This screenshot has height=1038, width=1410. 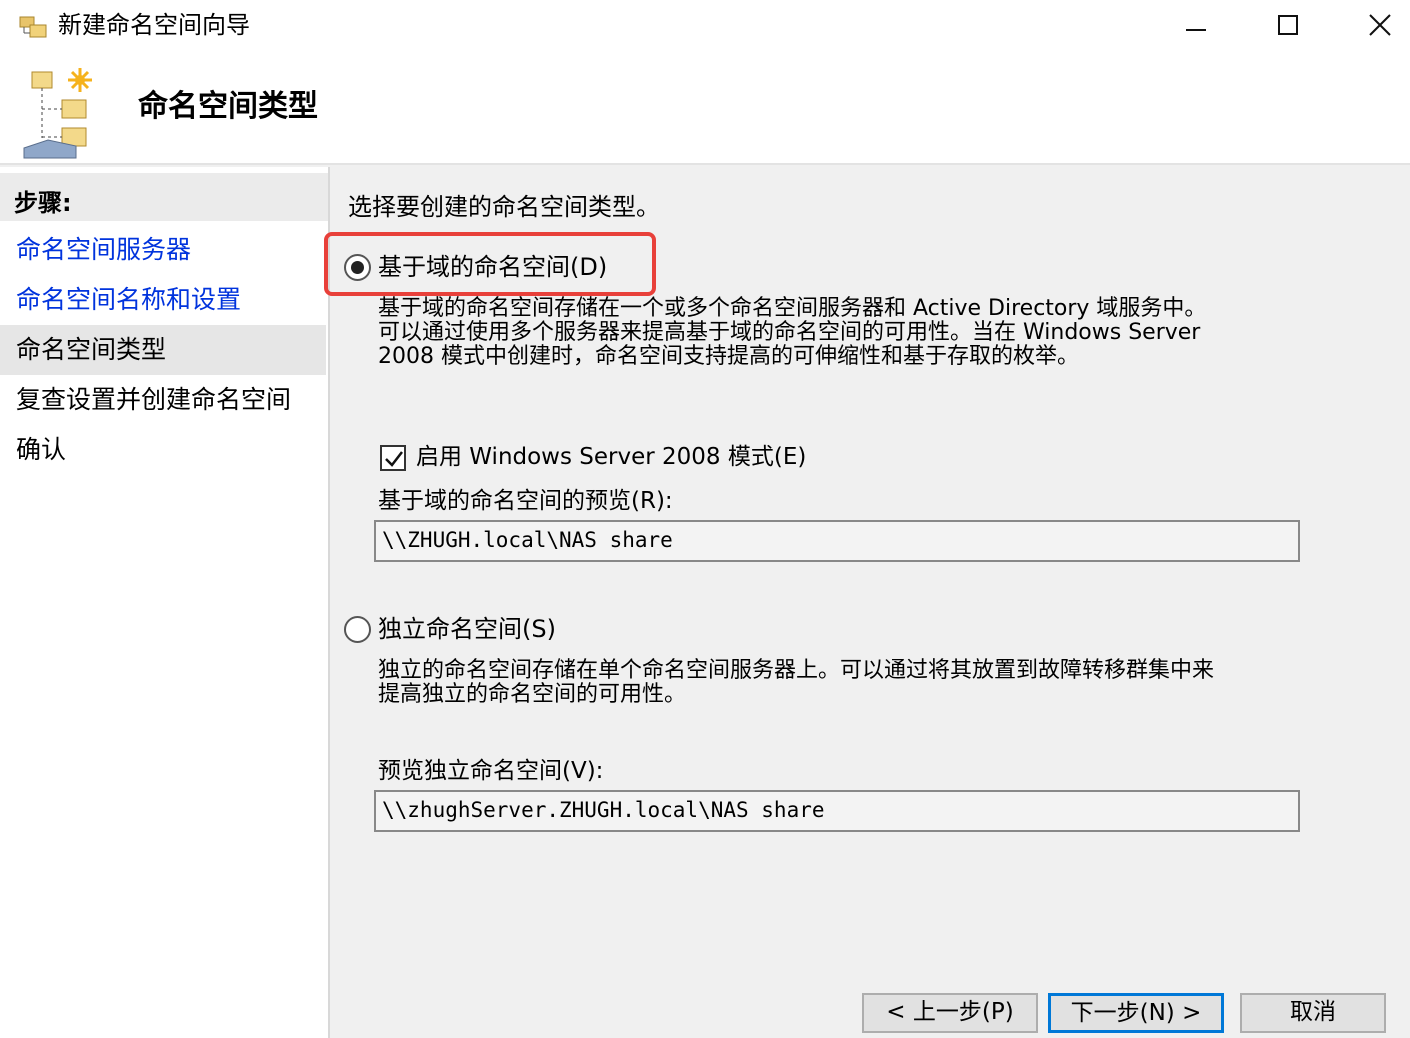 What do you see at coordinates (164, 197) in the screenshot?
I see `steps-heading: 步骤:` at bounding box center [164, 197].